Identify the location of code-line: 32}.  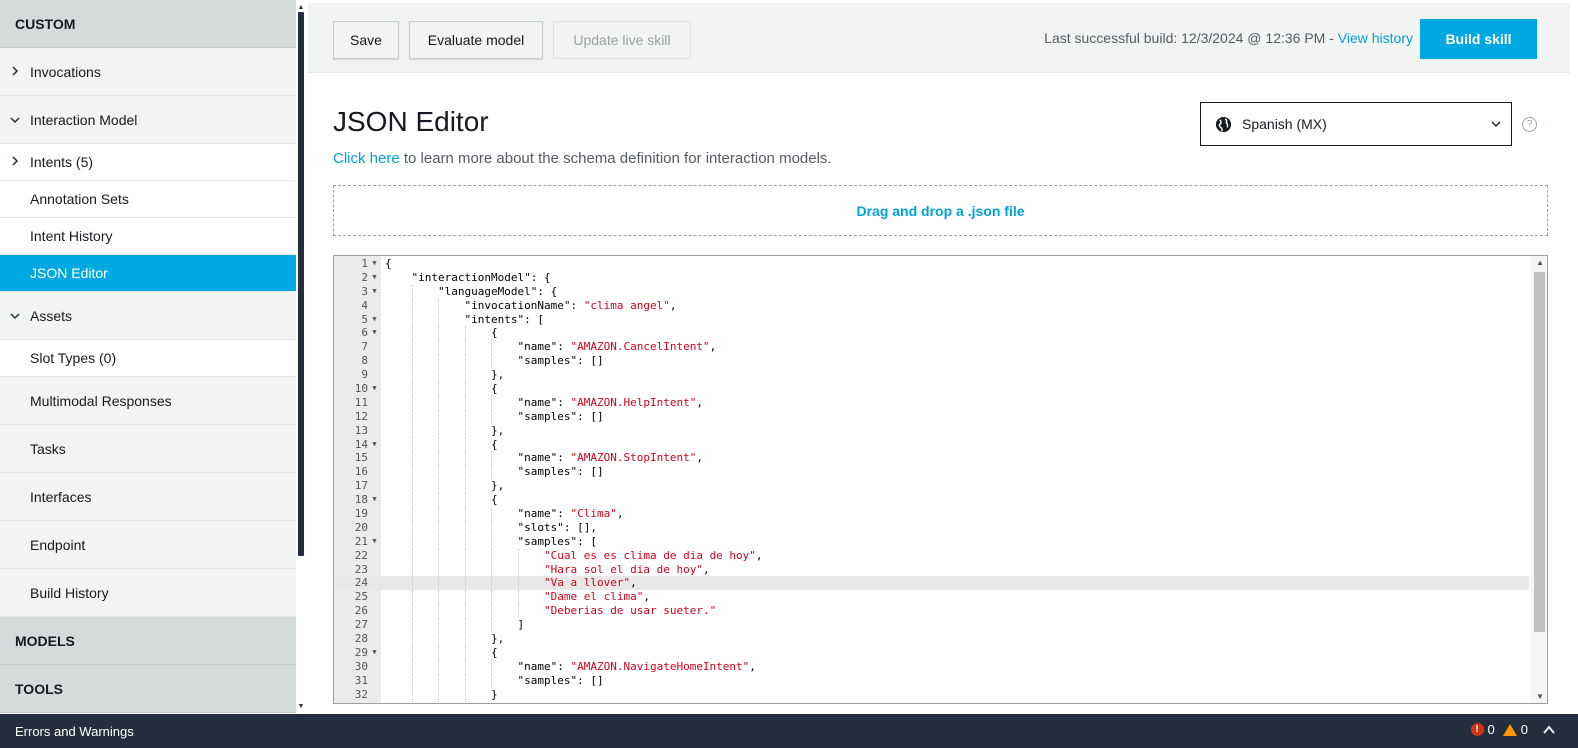
(931, 694).